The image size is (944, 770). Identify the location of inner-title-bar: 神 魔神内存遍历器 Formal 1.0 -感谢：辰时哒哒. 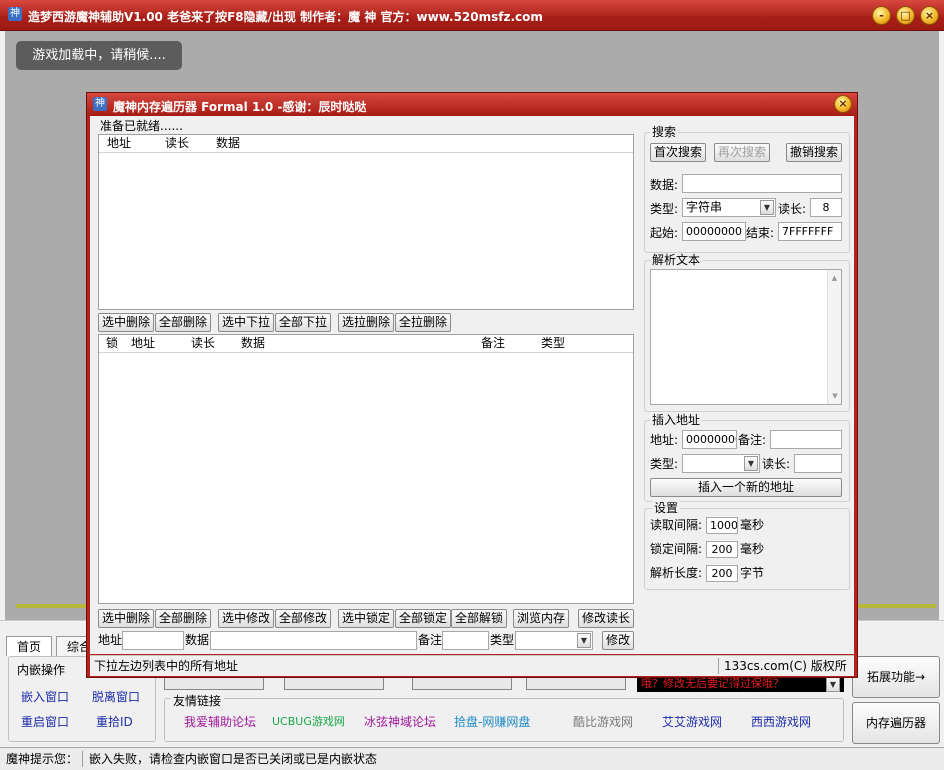
(472, 104).